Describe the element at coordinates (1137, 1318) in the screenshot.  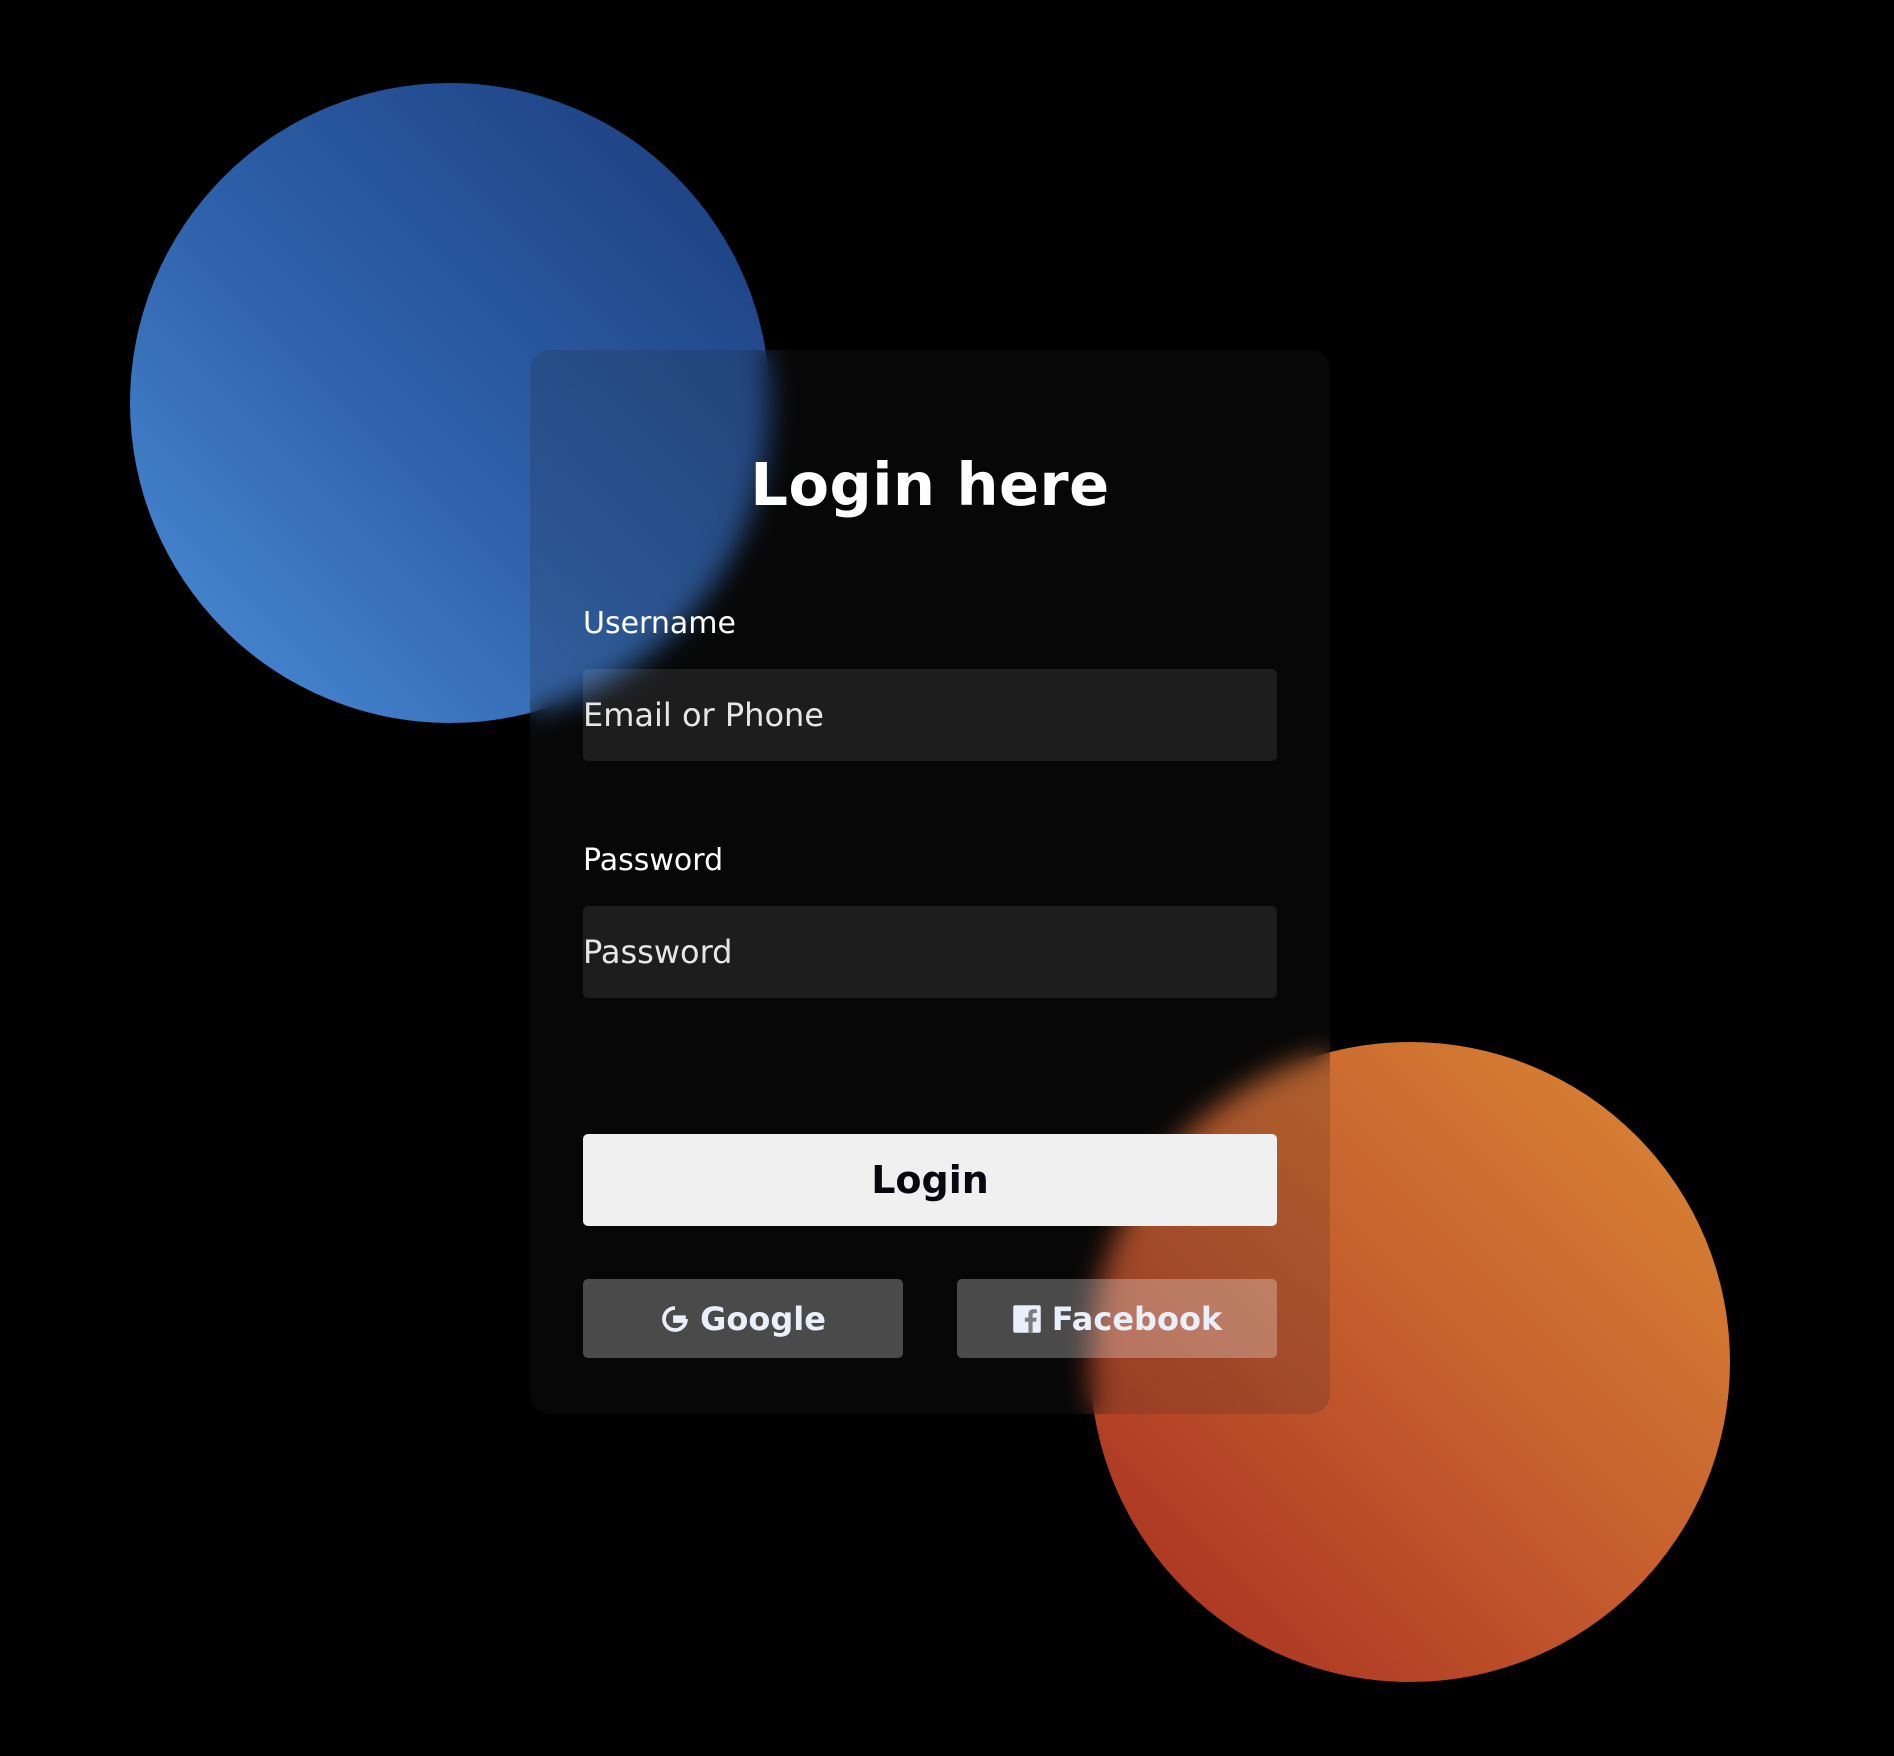
I see `facebook-button-label: Facebook` at that location.